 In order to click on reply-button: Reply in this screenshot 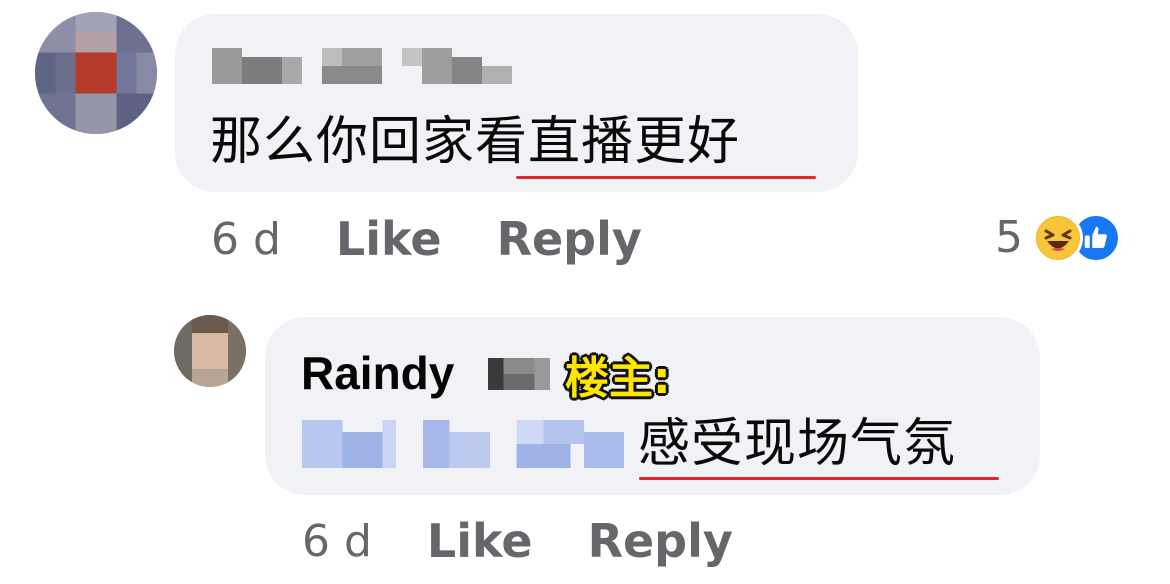, I will do `click(569, 239)`.